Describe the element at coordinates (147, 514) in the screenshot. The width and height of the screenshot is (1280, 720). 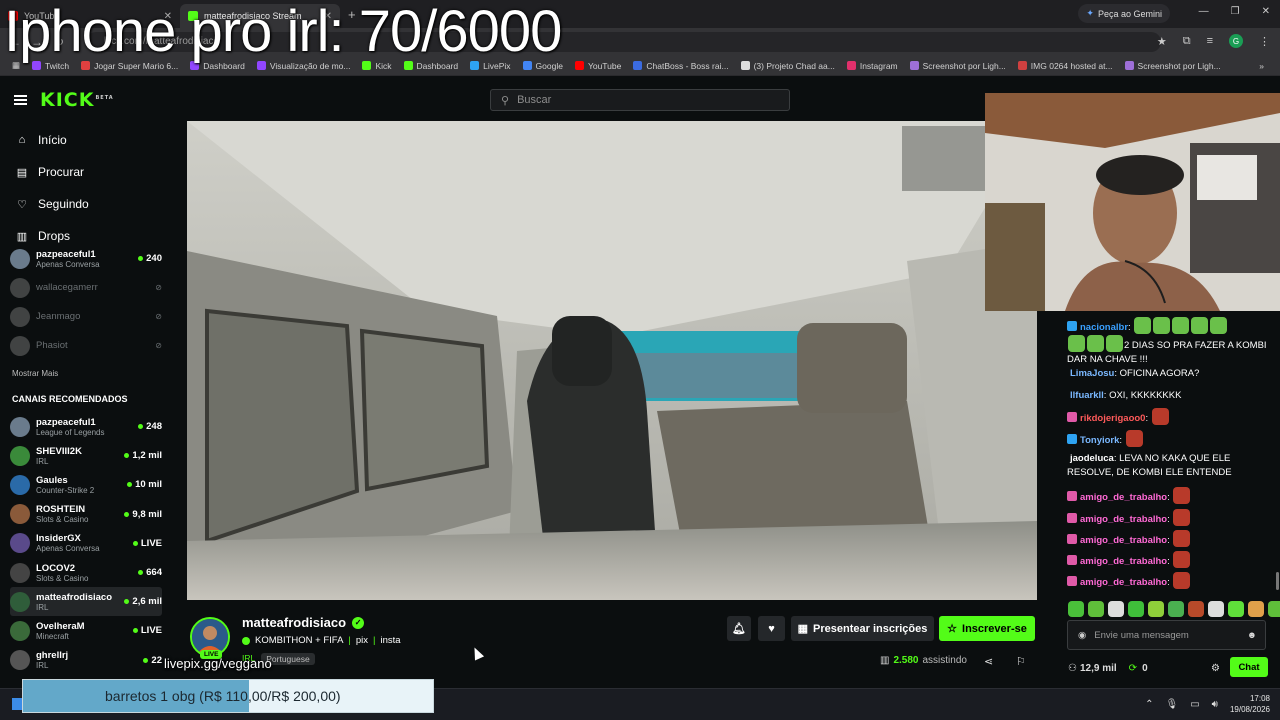
I see `viewer-count: 9,8 mil` at that location.